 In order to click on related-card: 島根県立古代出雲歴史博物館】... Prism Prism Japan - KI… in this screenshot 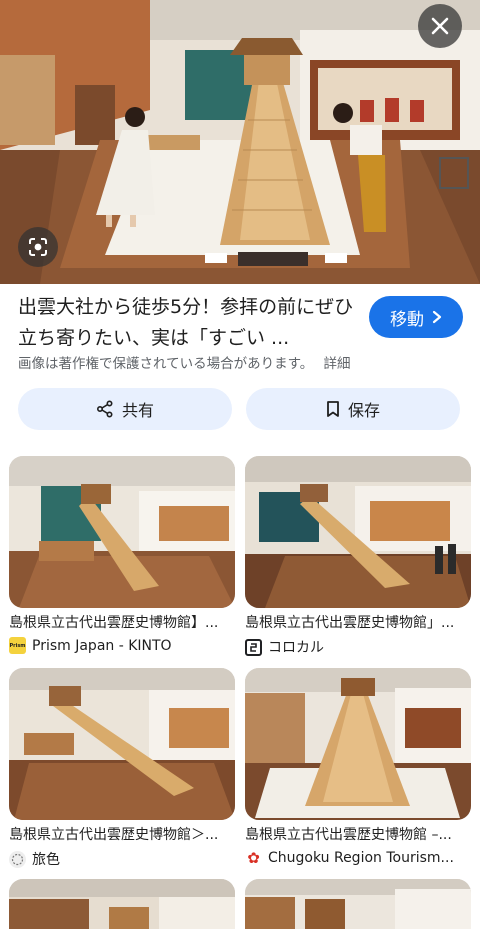, I will do `click(122, 555)`.